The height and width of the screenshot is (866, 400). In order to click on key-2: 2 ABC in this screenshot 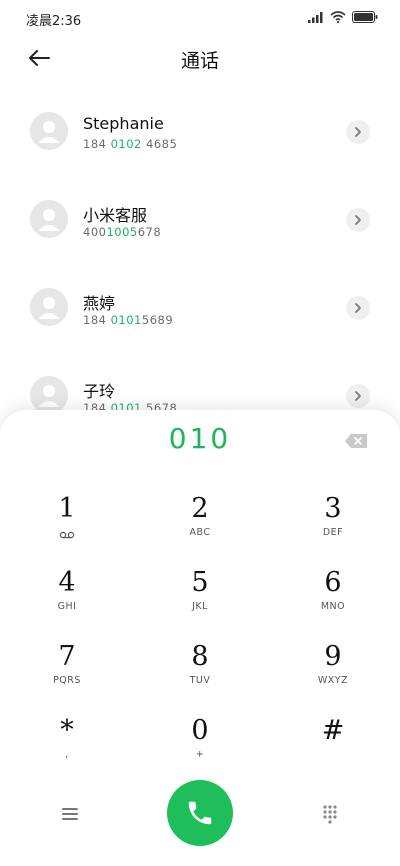, I will do `click(200, 525)`.